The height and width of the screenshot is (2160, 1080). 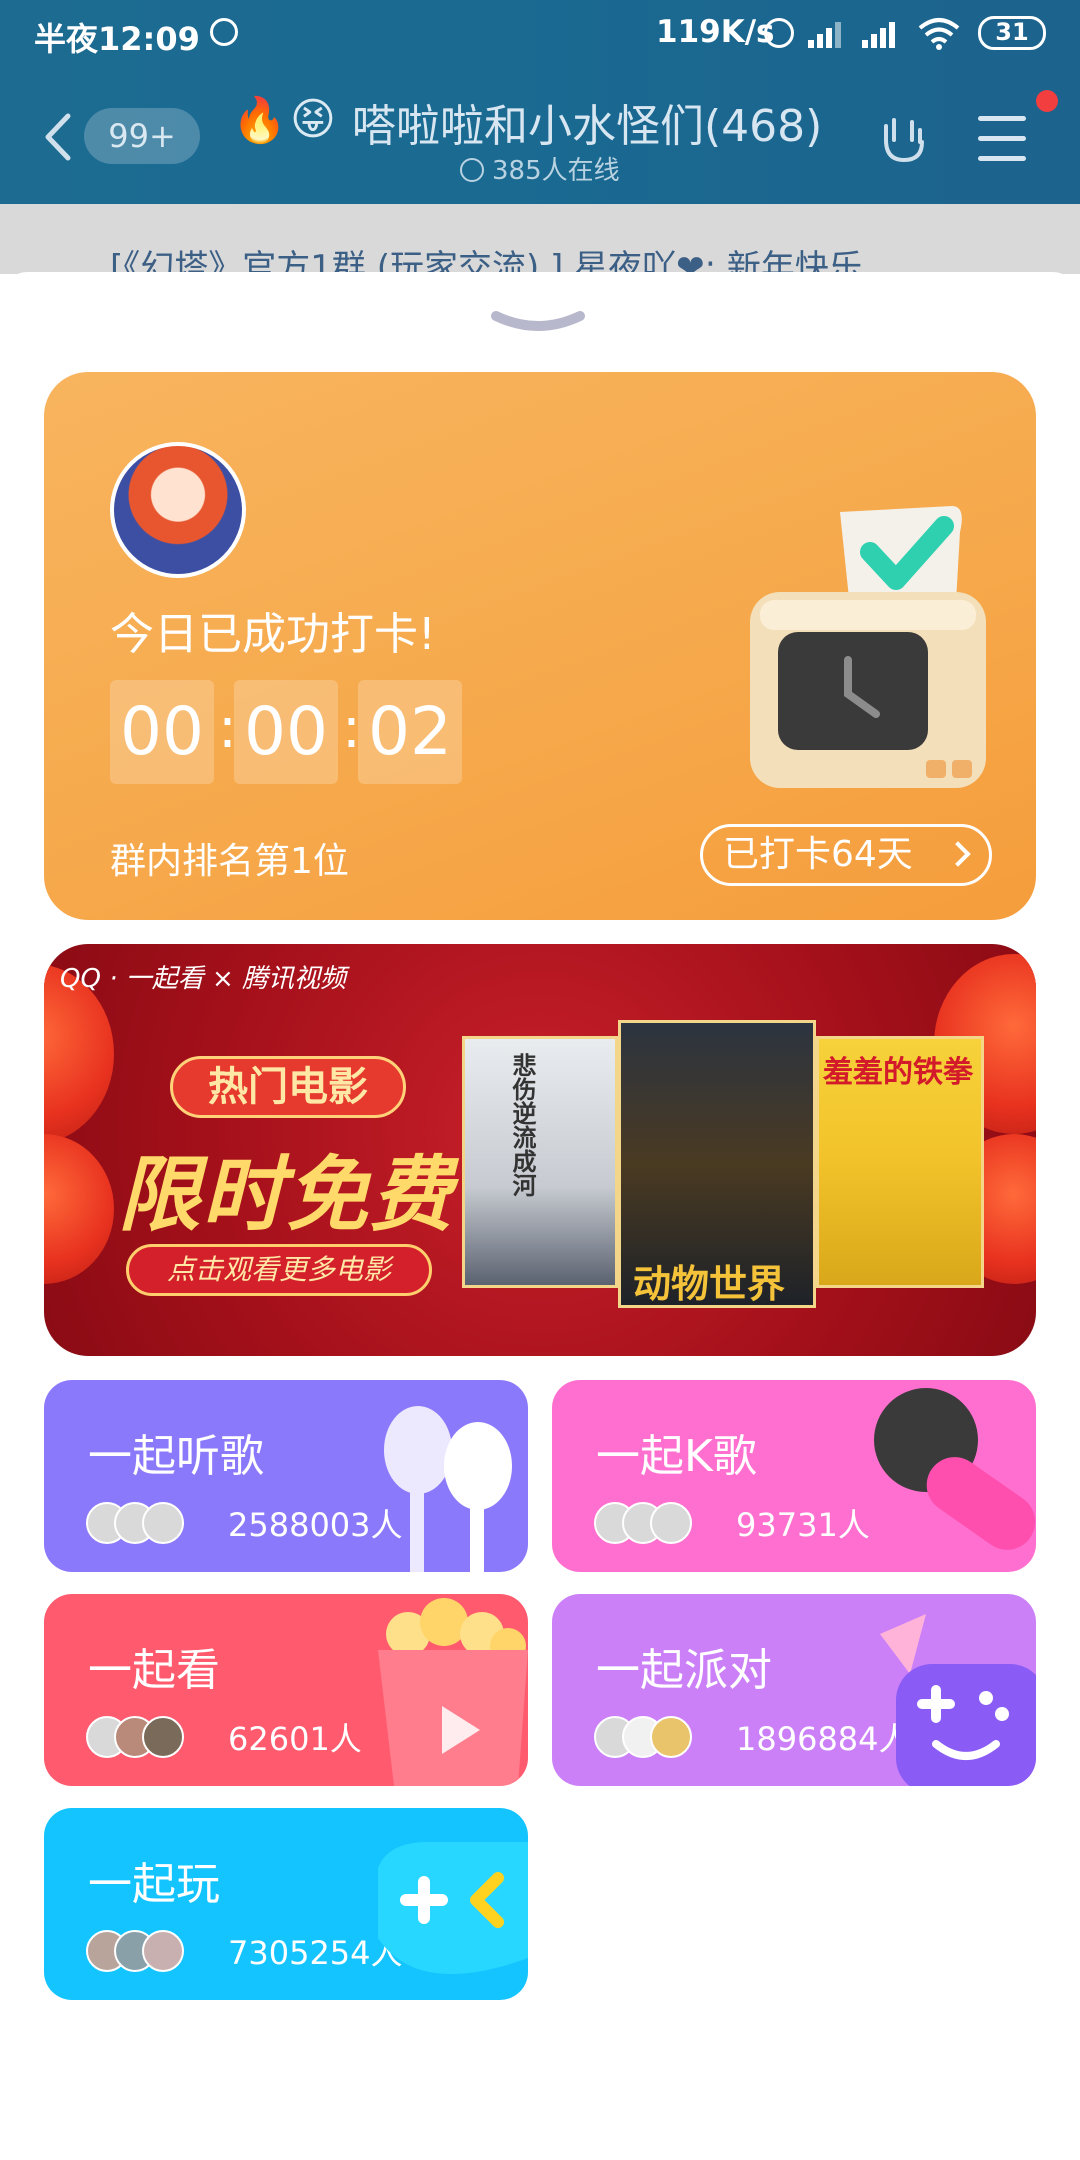 What do you see at coordinates (313, 119) in the screenshot?
I see `laughing-face-icon: 😝` at bounding box center [313, 119].